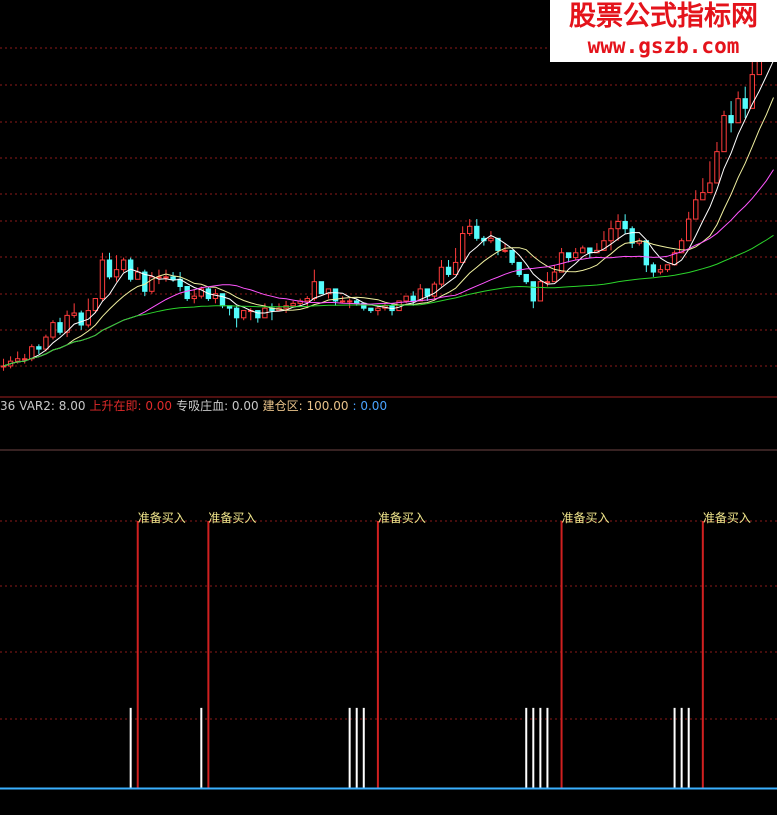  I want to click on watermark-logo: 股票公式指标网 www.gszb.com, so click(663, 31).